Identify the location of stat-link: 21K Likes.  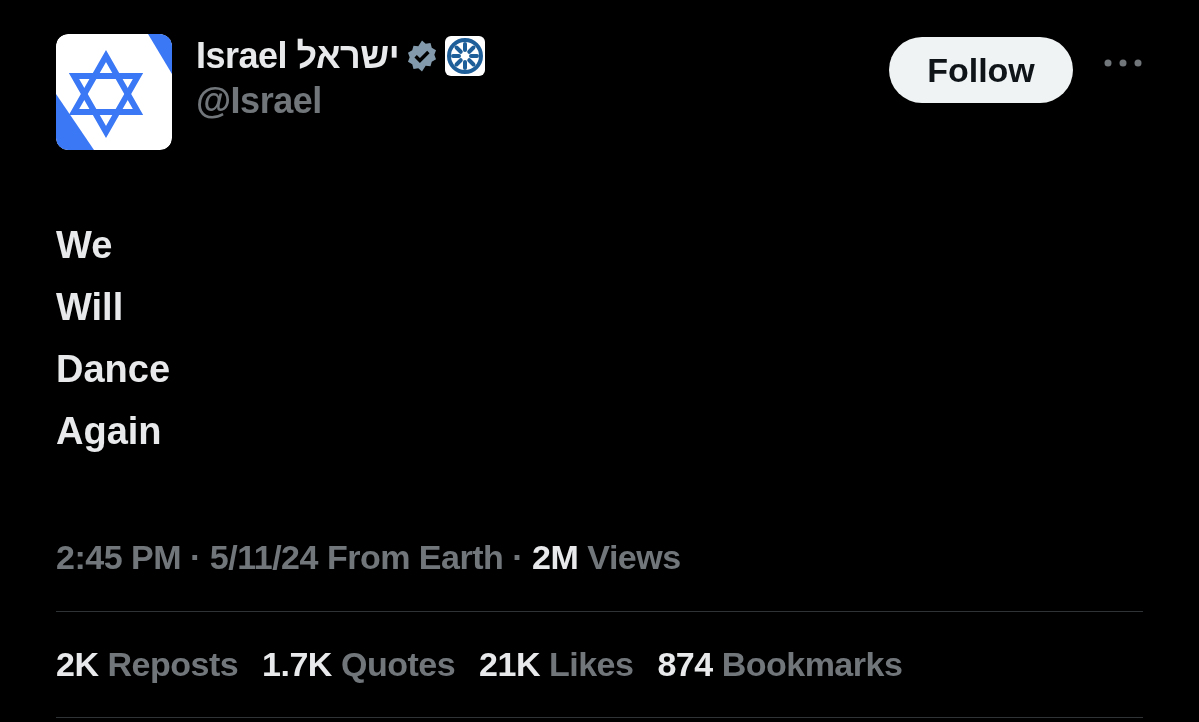
(556, 664).